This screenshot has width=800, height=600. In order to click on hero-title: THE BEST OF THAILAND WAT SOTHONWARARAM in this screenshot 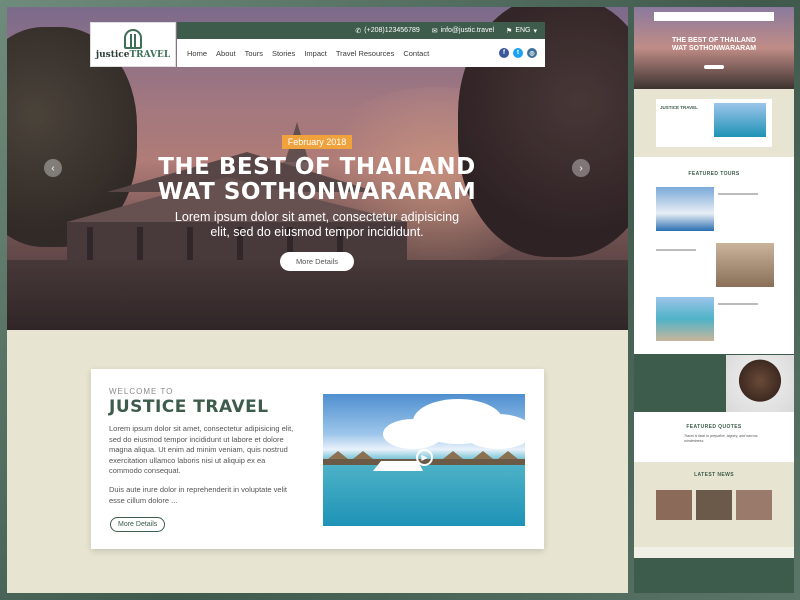, I will do `click(317, 180)`.